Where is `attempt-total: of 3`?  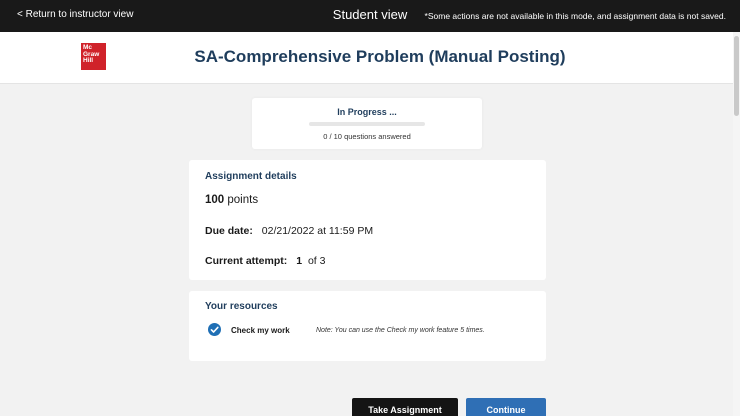
attempt-total: of 3 is located at coordinates (316, 261).